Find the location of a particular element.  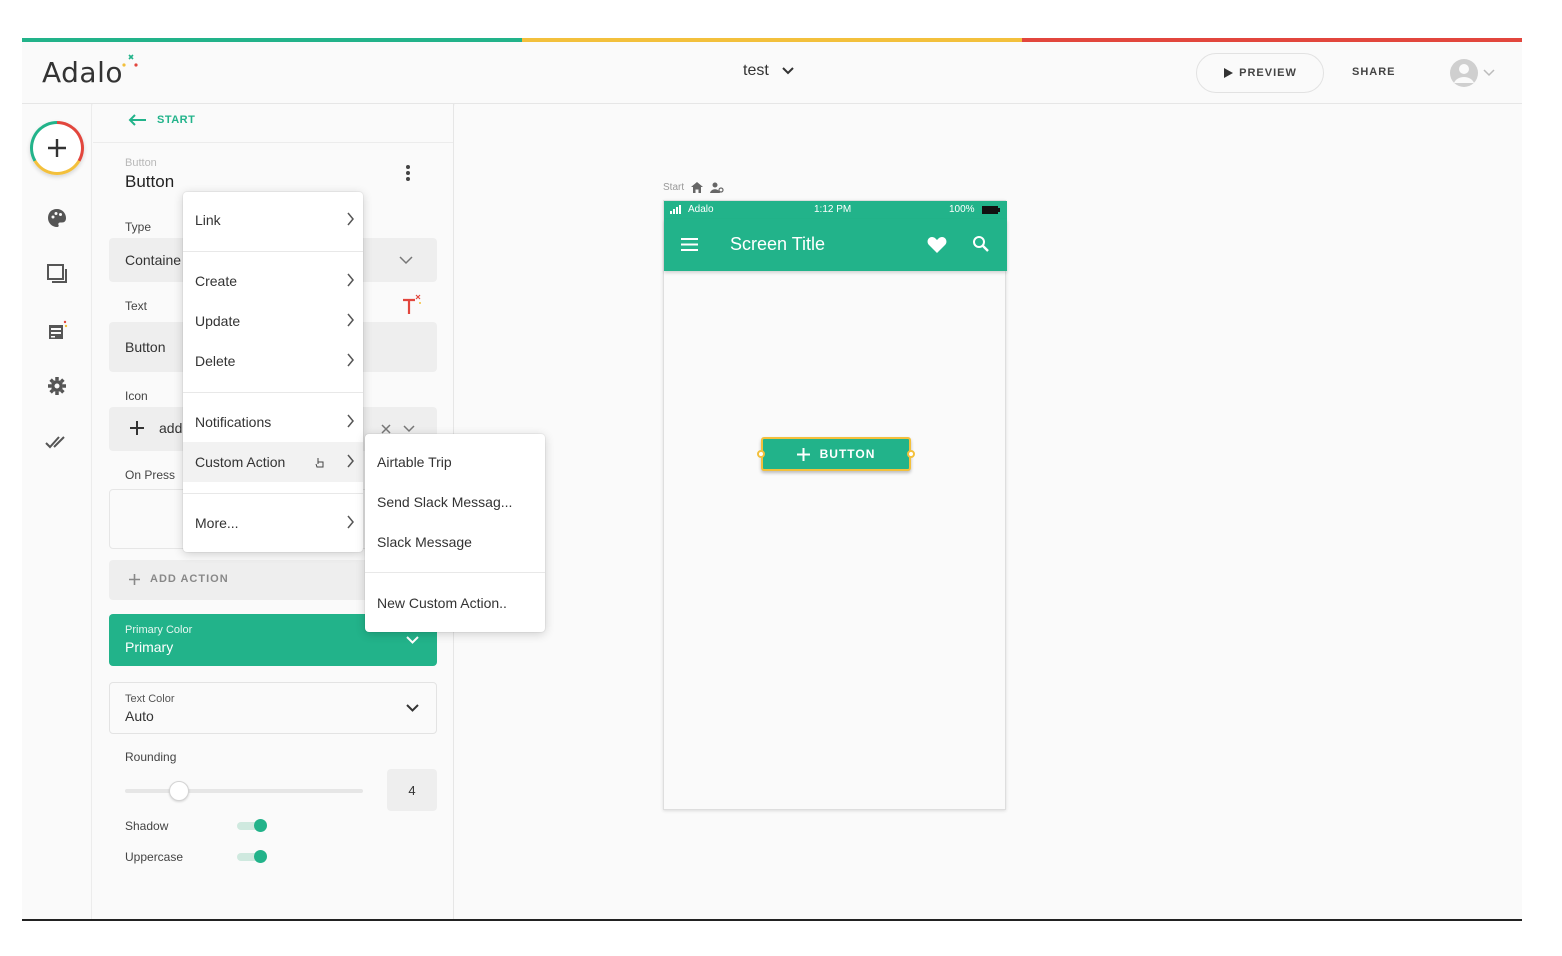

account-menu is located at coordinates (1472, 73).